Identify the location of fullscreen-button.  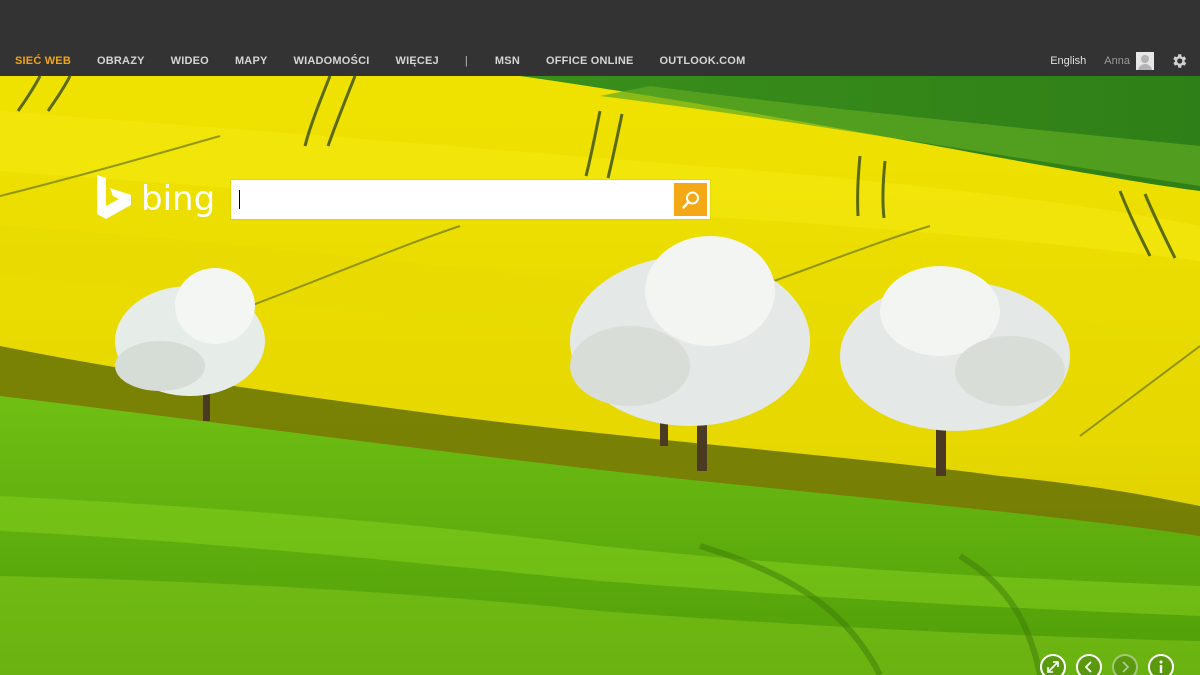
(1053, 664).